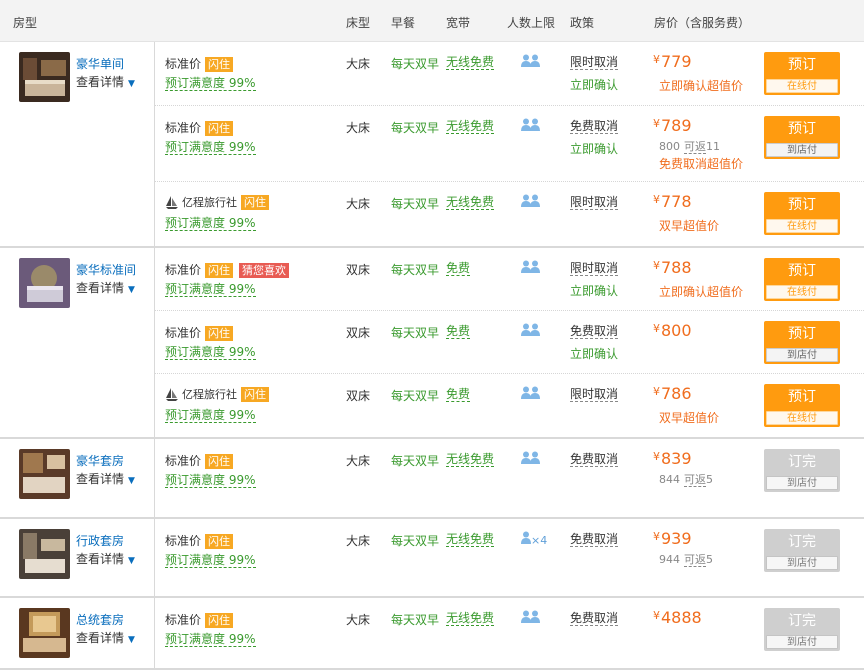 The image size is (864, 670). Describe the element at coordinates (672, 393) in the screenshot. I see `price: ¥786` at that location.